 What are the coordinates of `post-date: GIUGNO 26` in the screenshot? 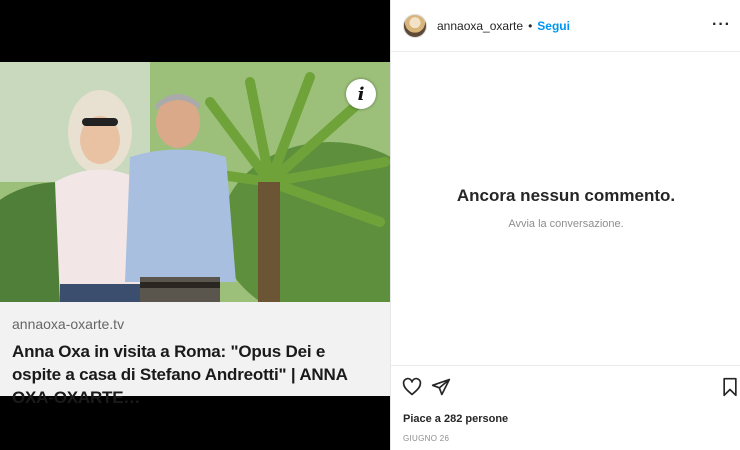 It's located at (426, 438).